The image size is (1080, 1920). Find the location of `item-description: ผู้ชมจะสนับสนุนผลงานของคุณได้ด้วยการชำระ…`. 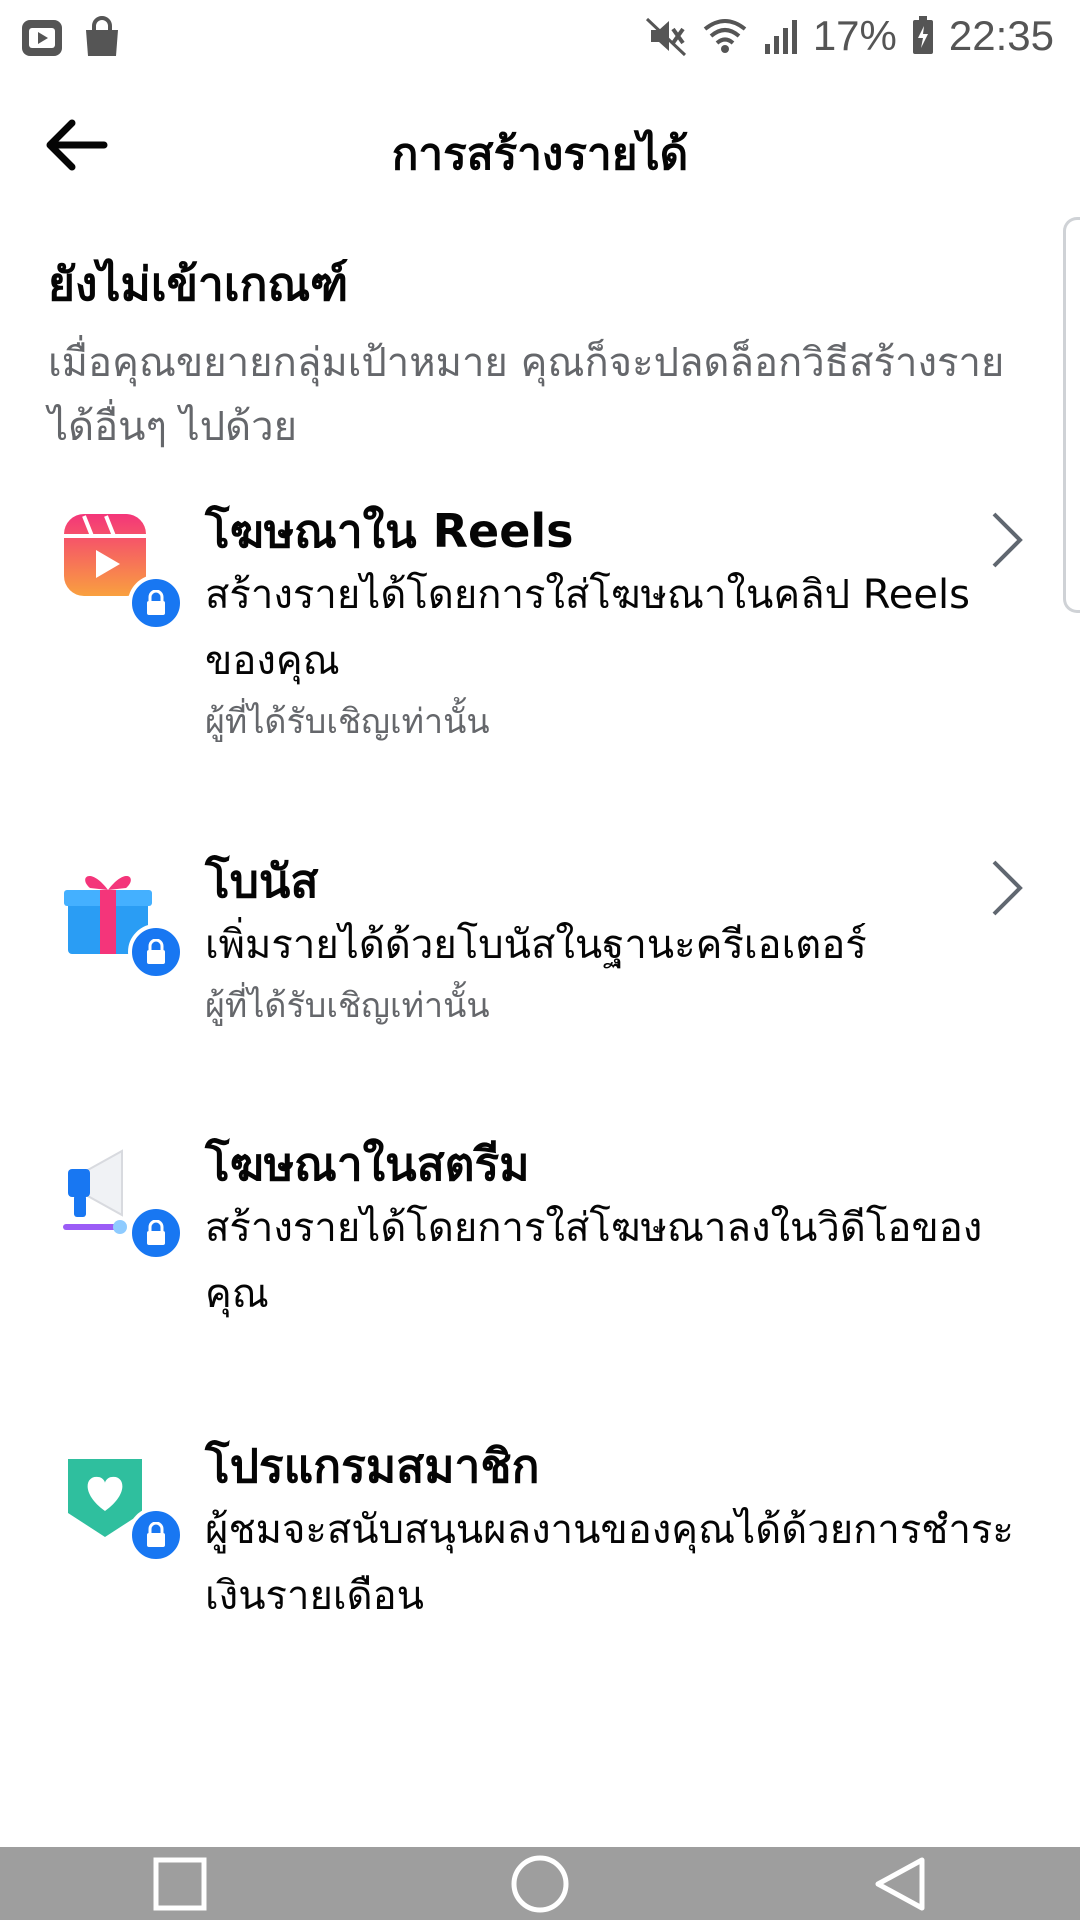

item-description: ผู้ชมจะสนับสนุนผลงานของคุณได้ด้วยการชำระ… is located at coordinates (609, 1563).